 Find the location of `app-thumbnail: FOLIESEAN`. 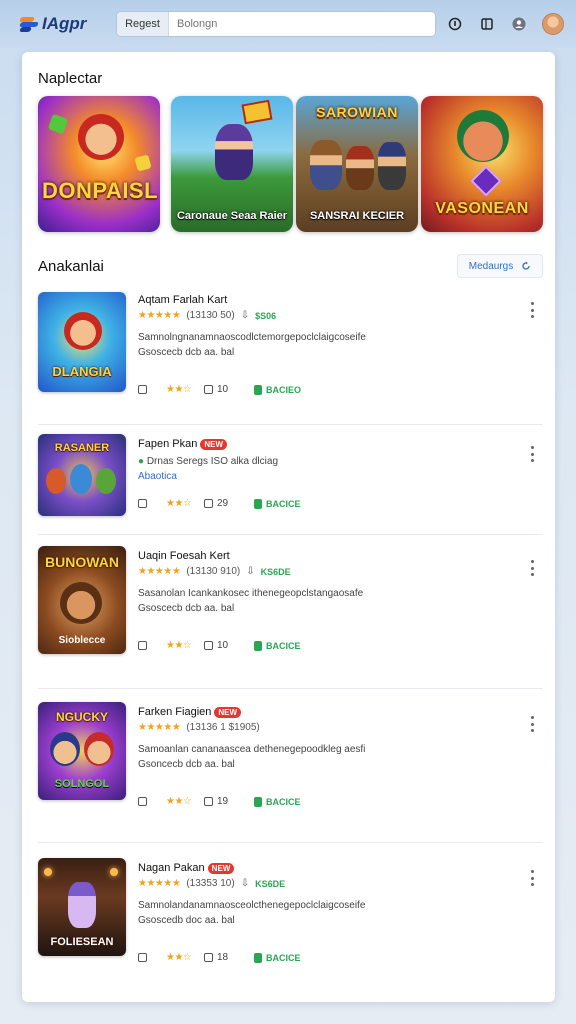

app-thumbnail: FOLIESEAN is located at coordinates (82, 907).